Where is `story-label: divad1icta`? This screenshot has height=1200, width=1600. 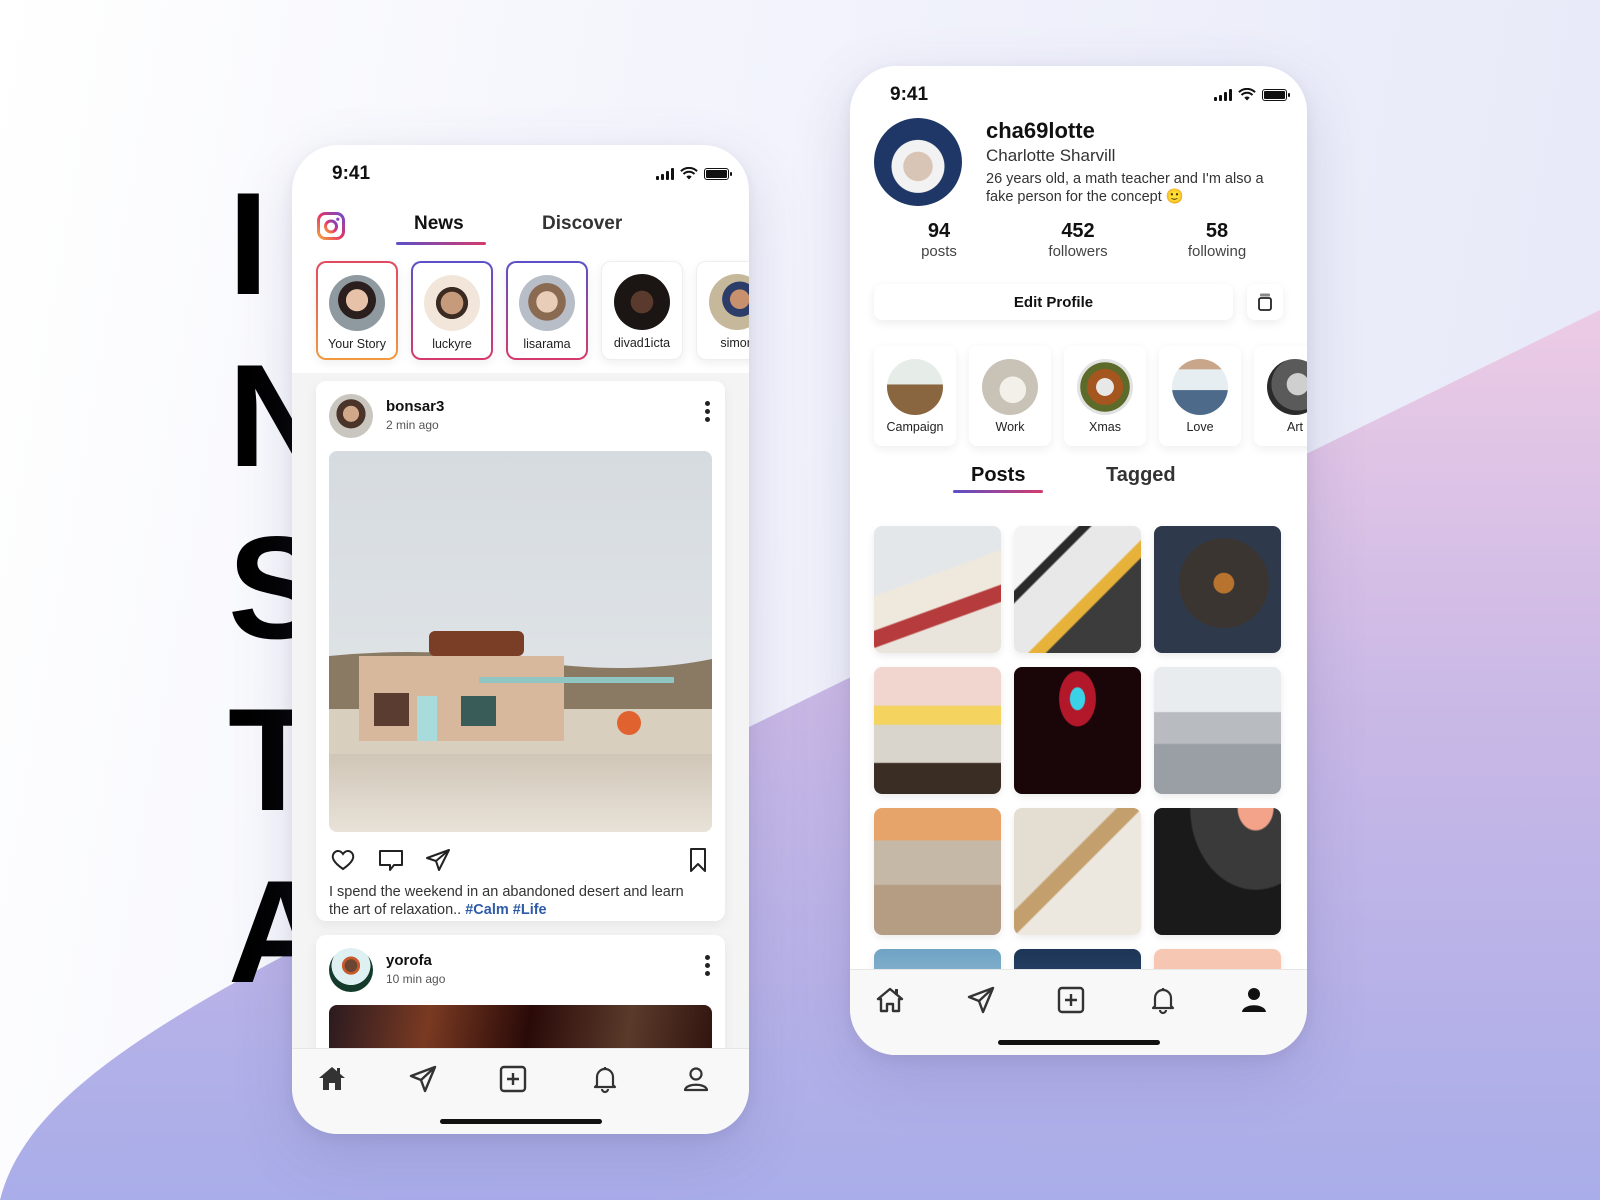 story-label: divad1icta is located at coordinates (642, 343).